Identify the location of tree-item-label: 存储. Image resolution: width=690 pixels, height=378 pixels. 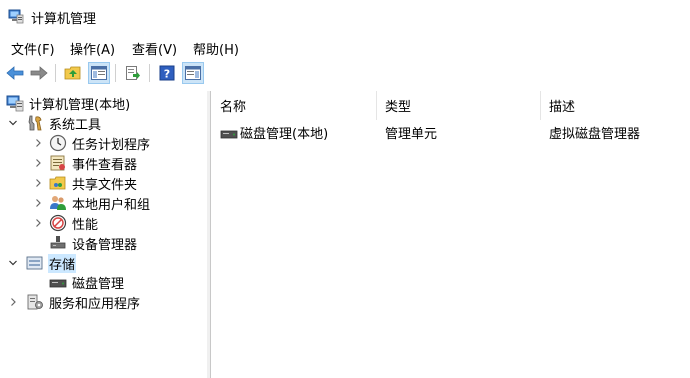
(62, 263).